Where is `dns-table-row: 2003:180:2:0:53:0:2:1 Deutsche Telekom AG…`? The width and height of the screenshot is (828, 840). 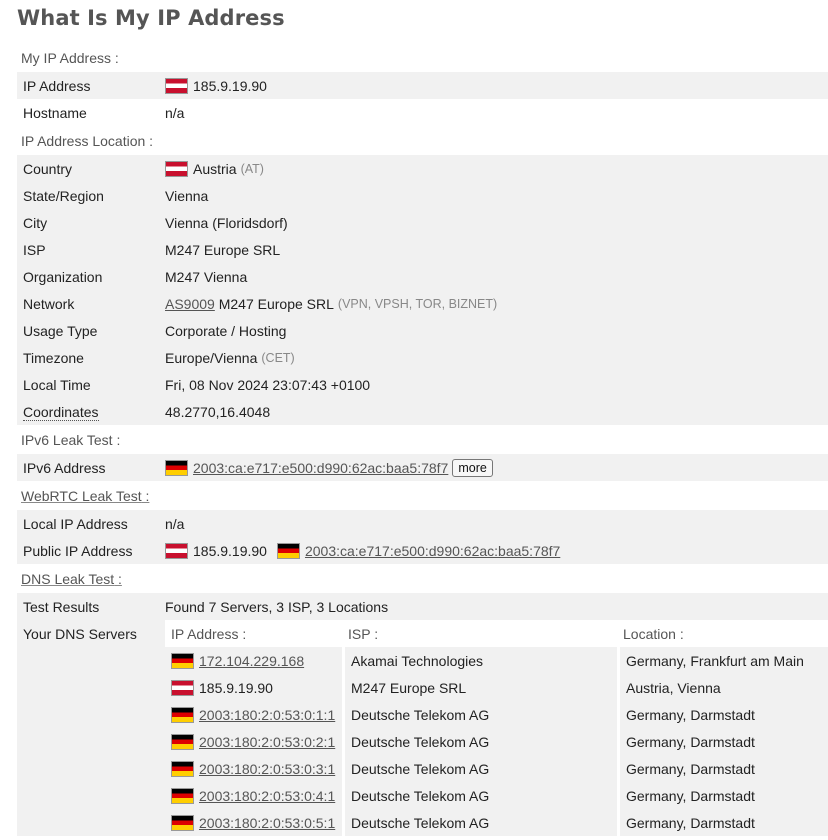 dns-table-row: 2003:180:2:0:53:0:2:1 Deutsche Telekom AG… is located at coordinates (496, 741).